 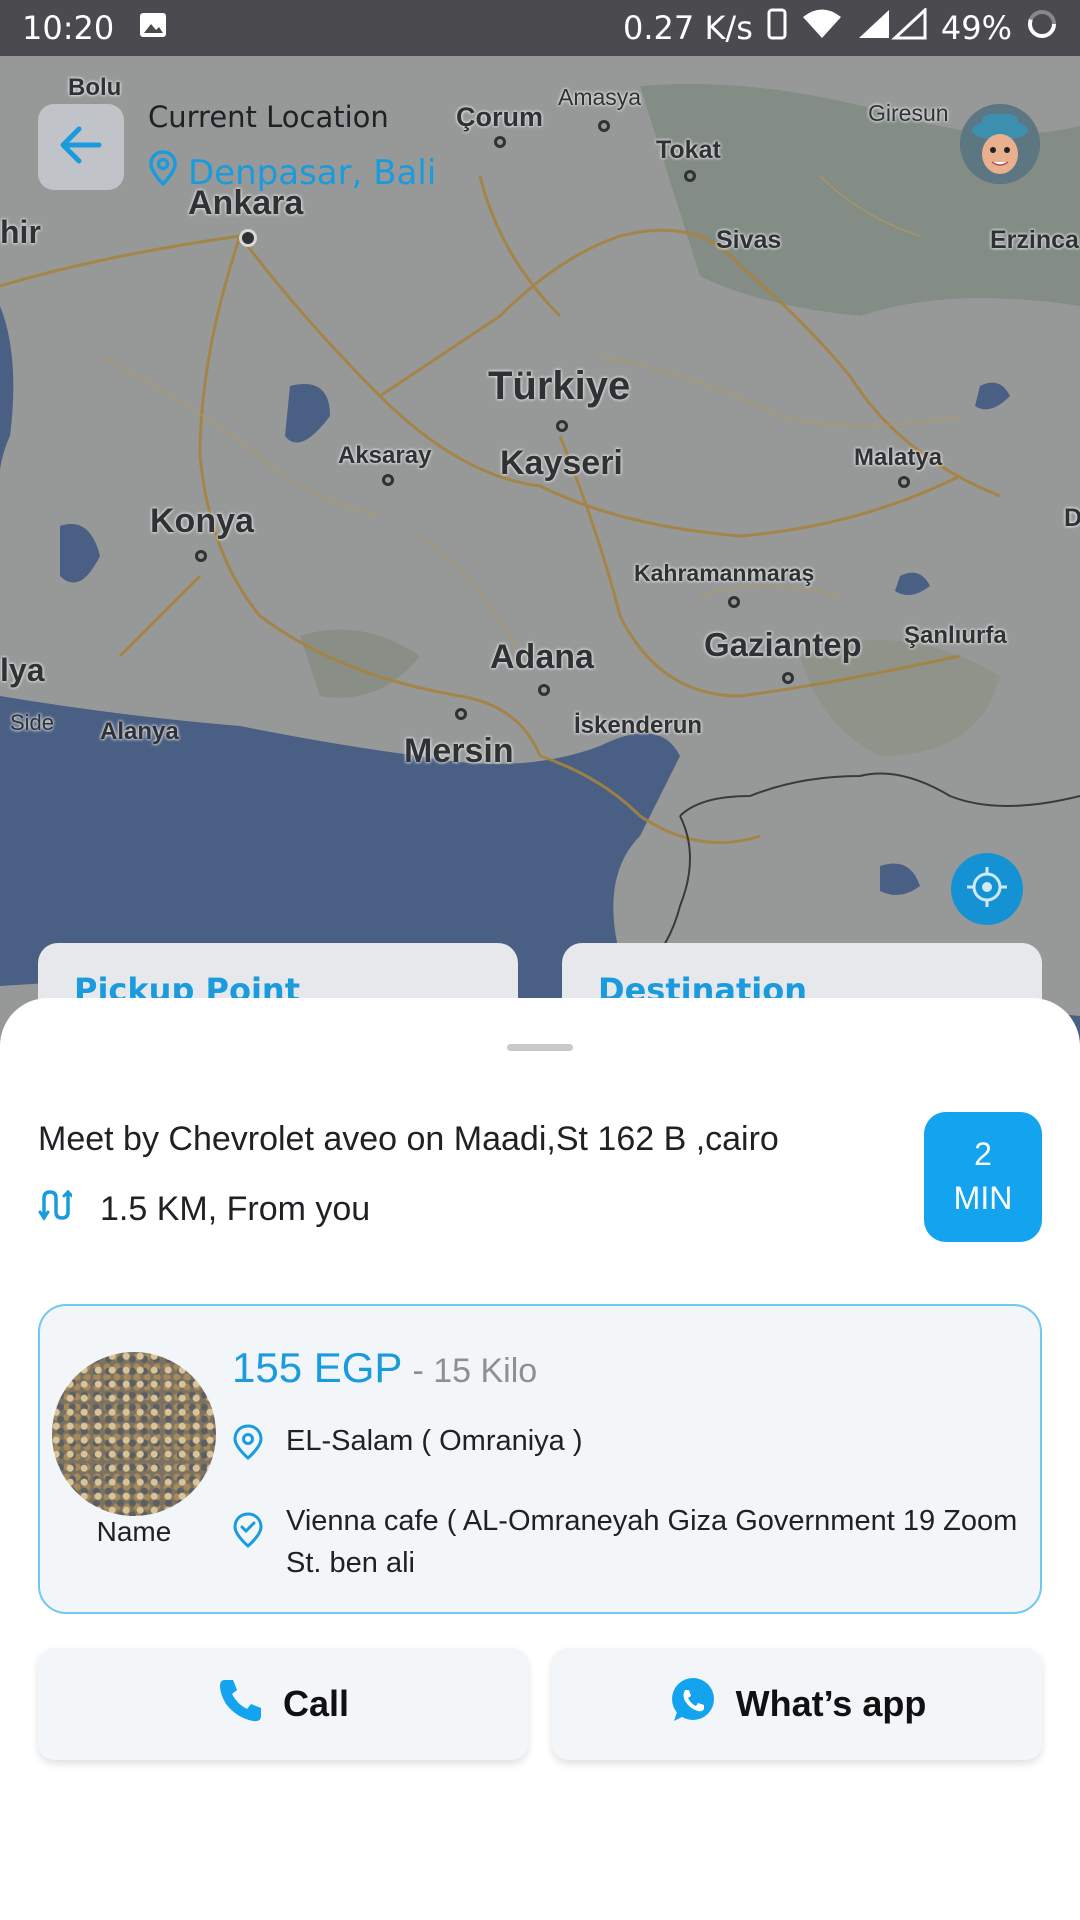 What do you see at coordinates (1072, 518) in the screenshot?
I see `map-label: D` at bounding box center [1072, 518].